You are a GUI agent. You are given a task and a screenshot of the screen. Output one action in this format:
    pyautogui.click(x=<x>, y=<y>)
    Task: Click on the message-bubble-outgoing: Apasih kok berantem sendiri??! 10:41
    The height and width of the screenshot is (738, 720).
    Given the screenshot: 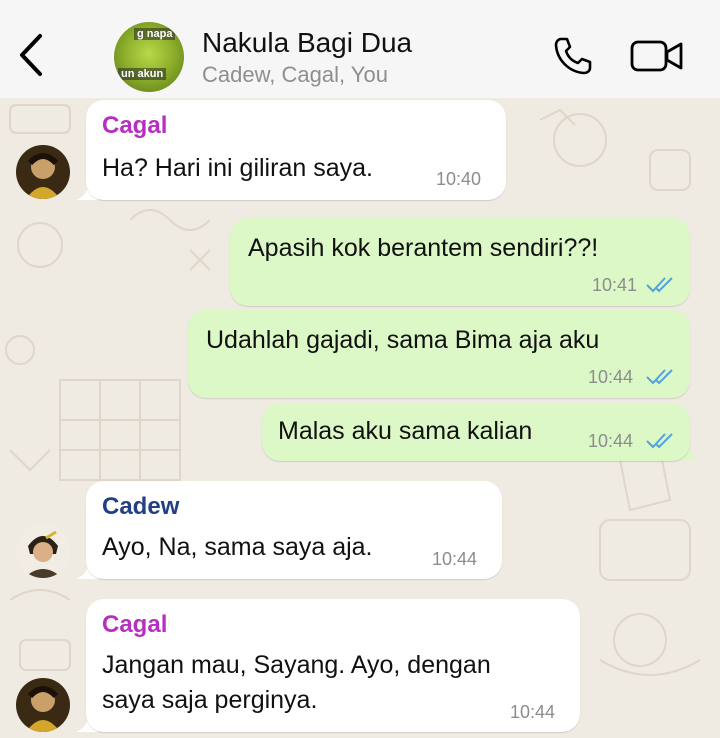 What is the action you would take?
    pyautogui.click(x=460, y=262)
    